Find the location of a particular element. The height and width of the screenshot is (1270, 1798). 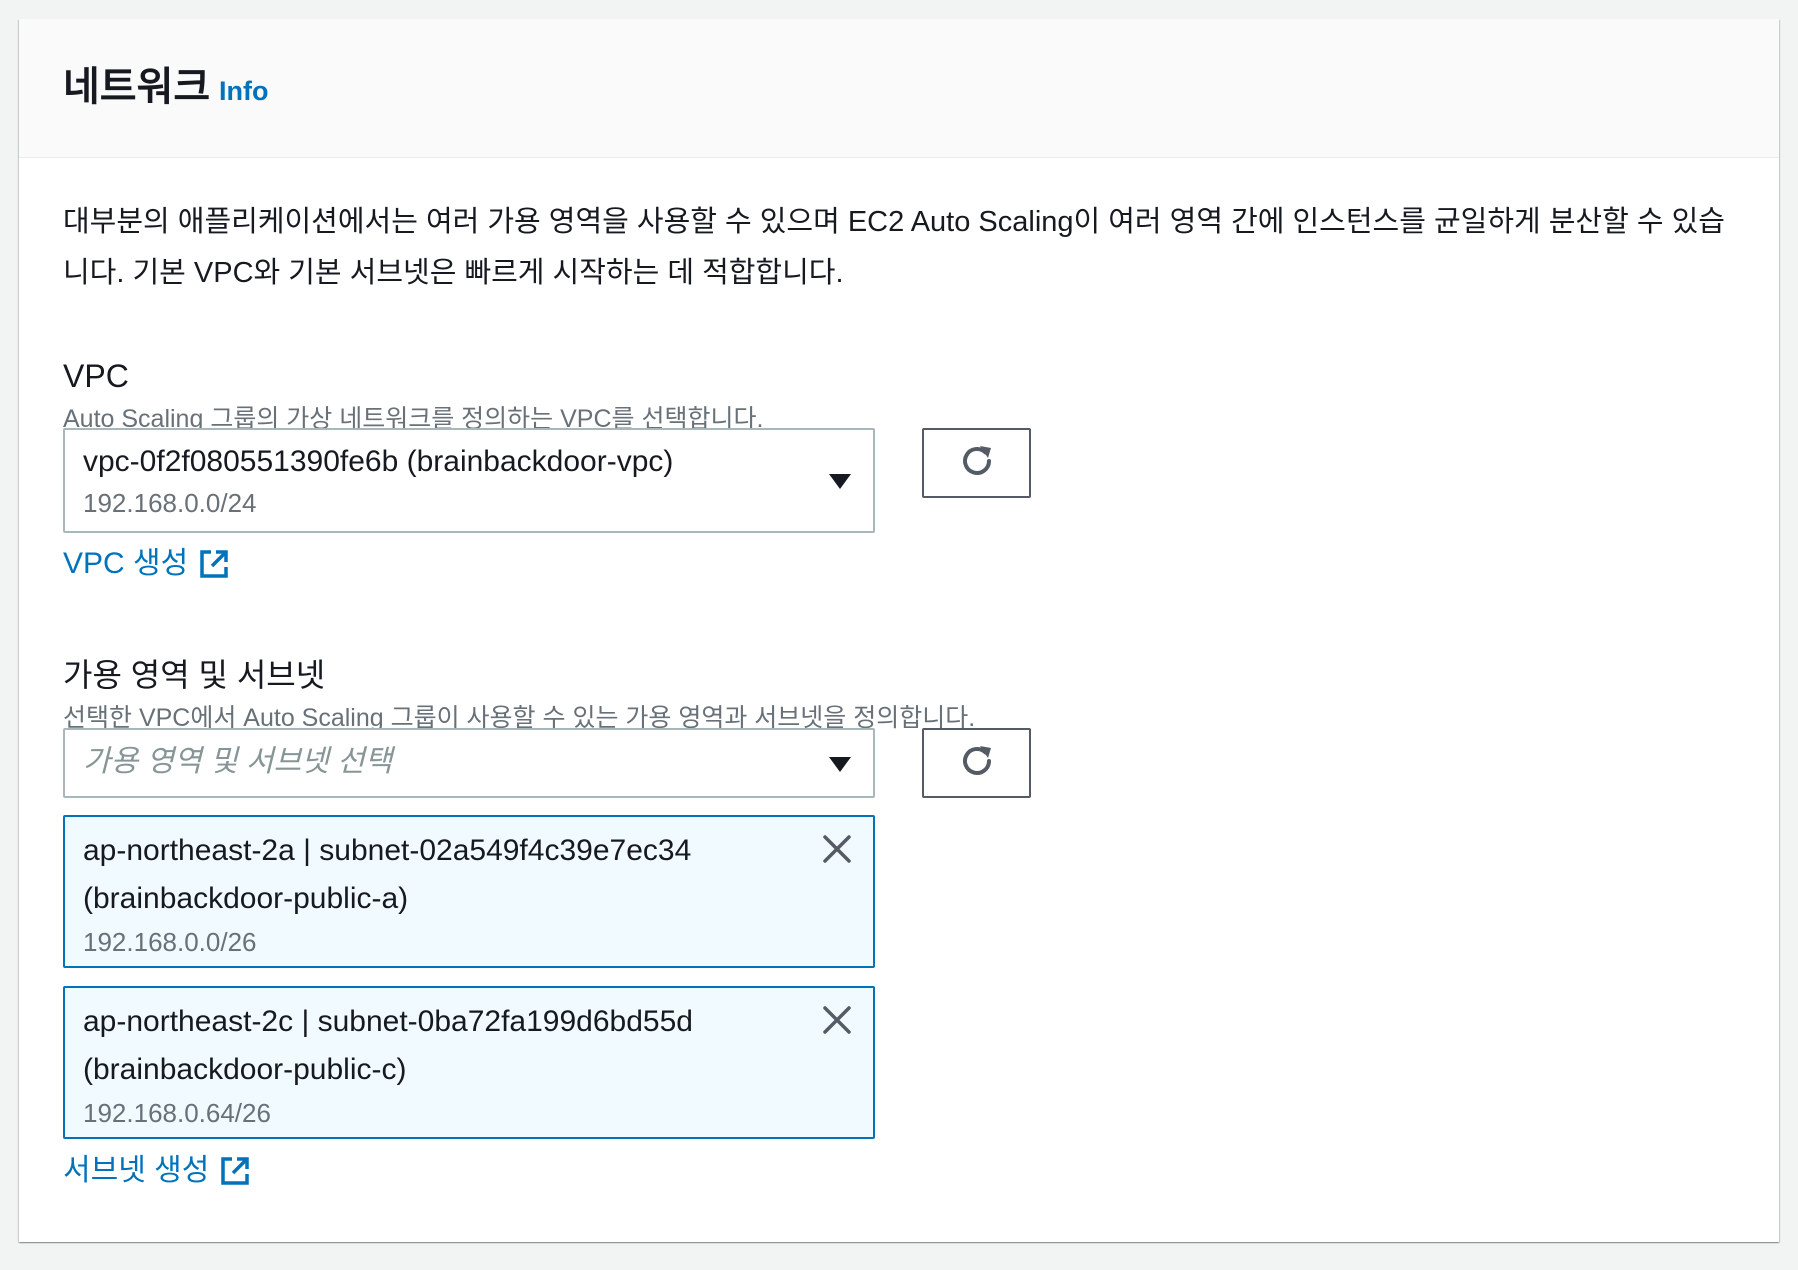

vpc-selected-cidr: 192.168.0.0/24 is located at coordinates (170, 503).